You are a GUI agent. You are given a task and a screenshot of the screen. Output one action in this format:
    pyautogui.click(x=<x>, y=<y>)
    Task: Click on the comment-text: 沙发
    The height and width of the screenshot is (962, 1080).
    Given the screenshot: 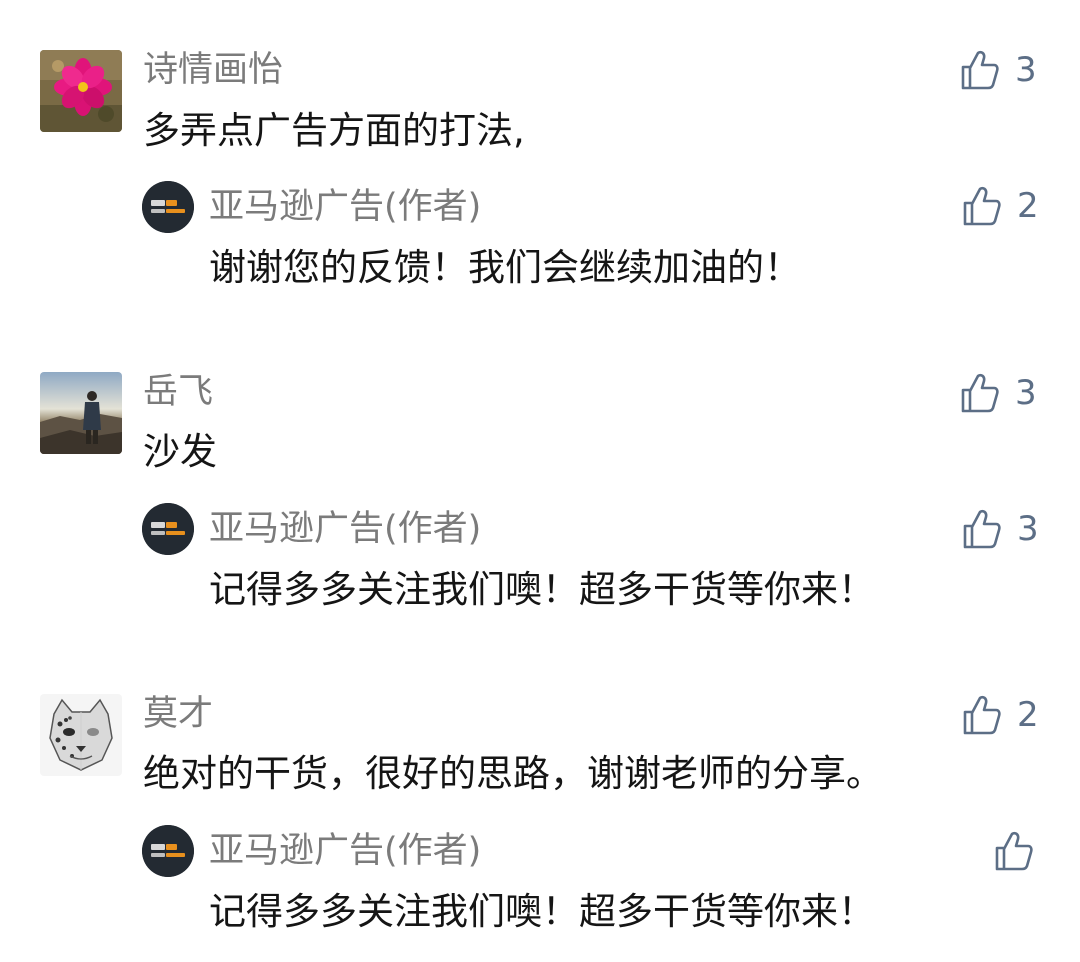 What is the action you would take?
    pyautogui.click(x=180, y=451)
    